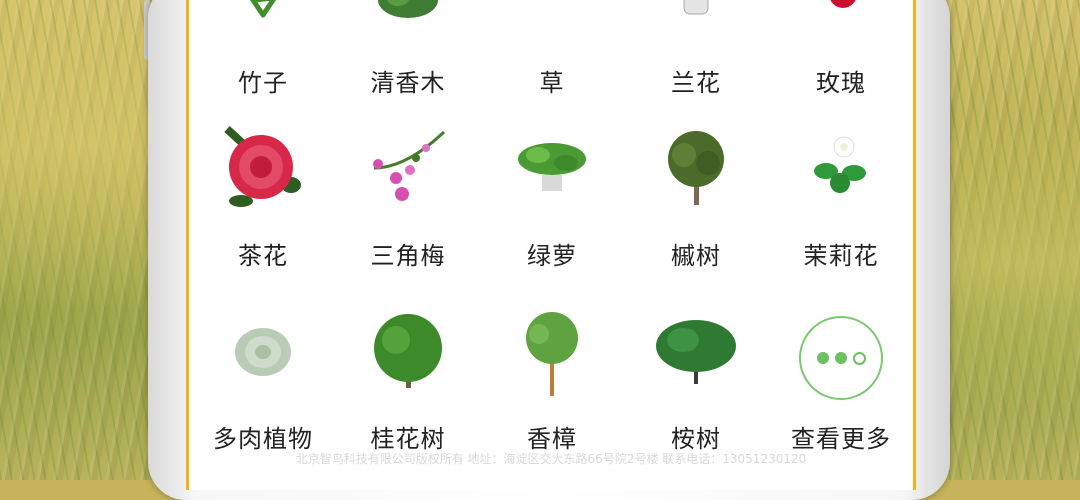 The width and height of the screenshot is (1080, 500). I want to click on plant-label: 兰花, so click(696, 83).